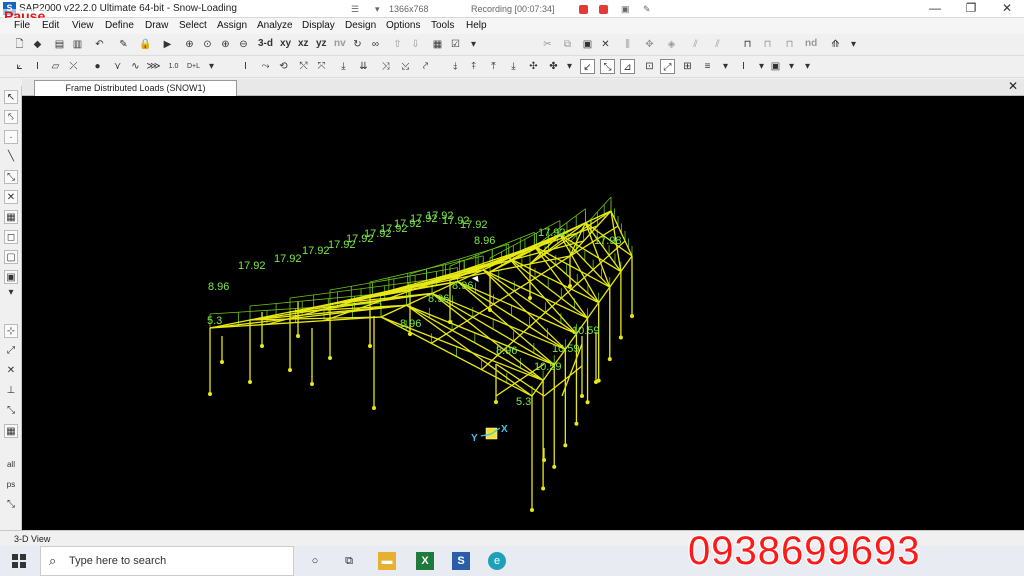 This screenshot has height=576, width=1024. I want to click on temperature-icon: ⤩, so click(405, 66).